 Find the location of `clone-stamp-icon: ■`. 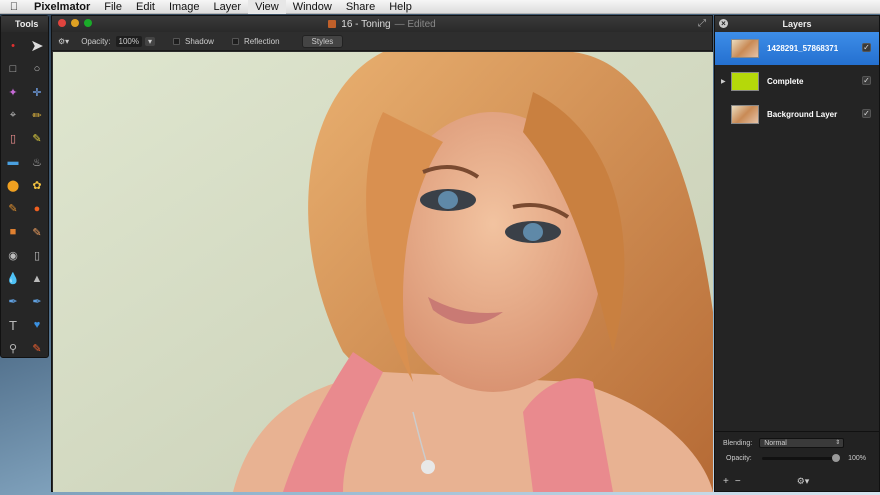

clone-stamp-icon: ■ is located at coordinates (13, 231).